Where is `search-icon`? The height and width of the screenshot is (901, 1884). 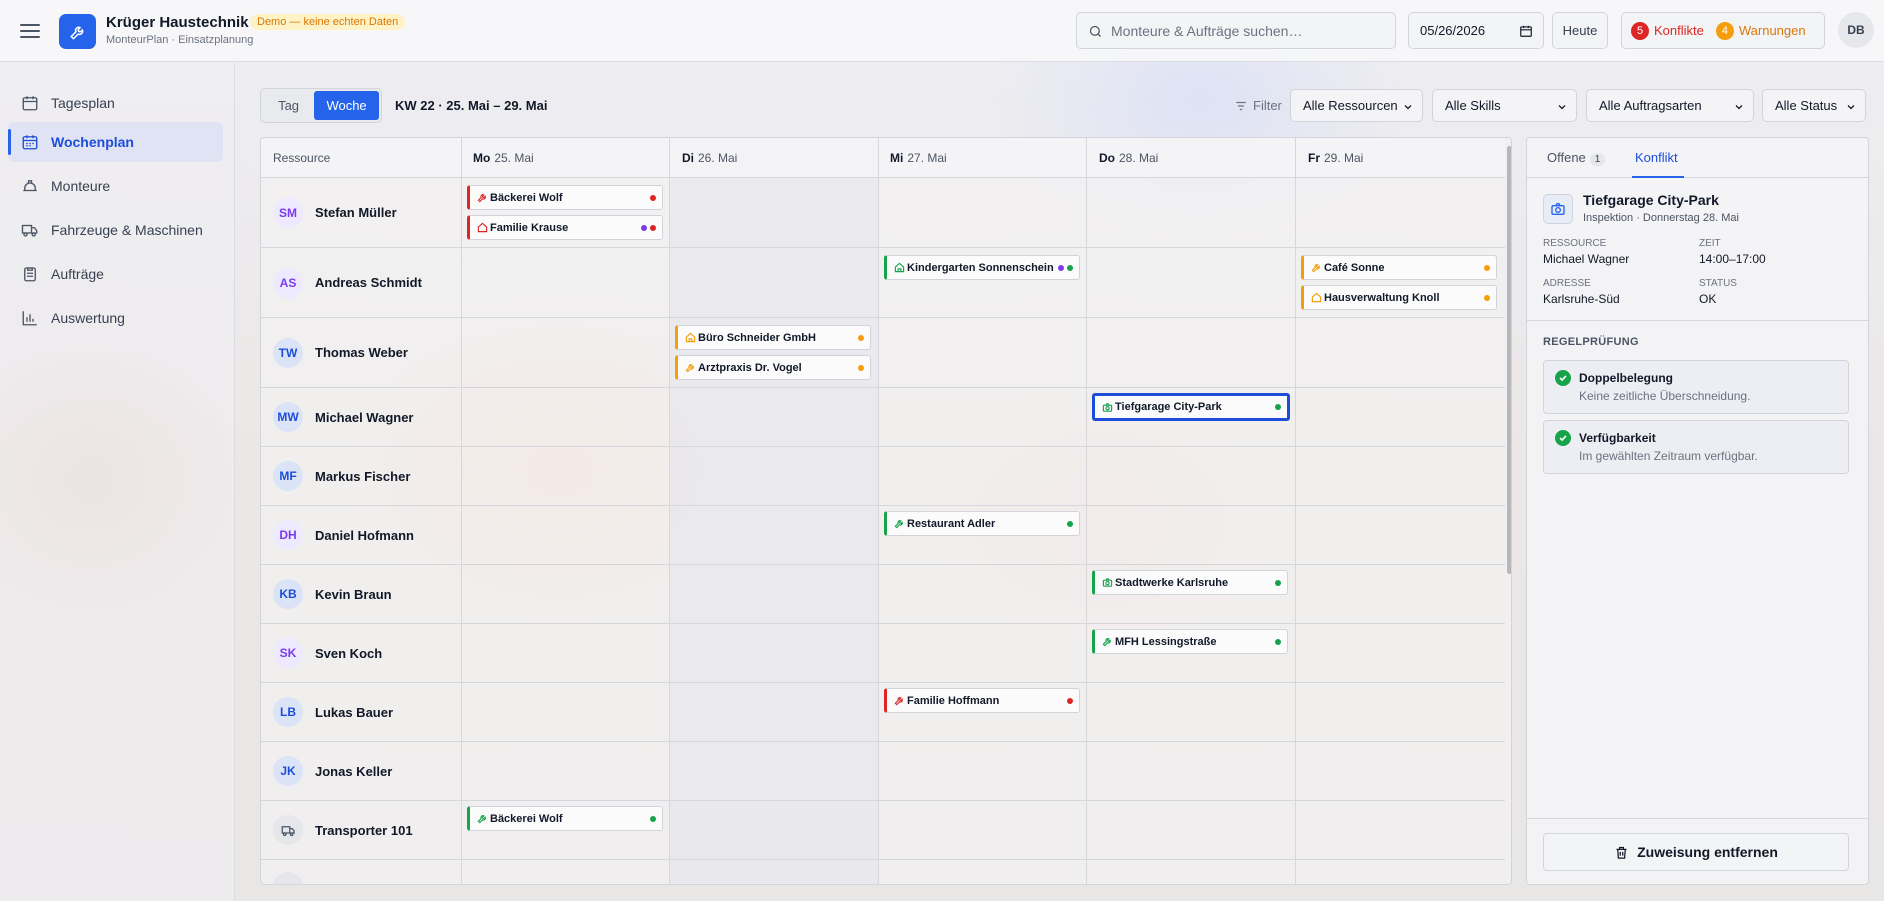 search-icon is located at coordinates (1095, 31).